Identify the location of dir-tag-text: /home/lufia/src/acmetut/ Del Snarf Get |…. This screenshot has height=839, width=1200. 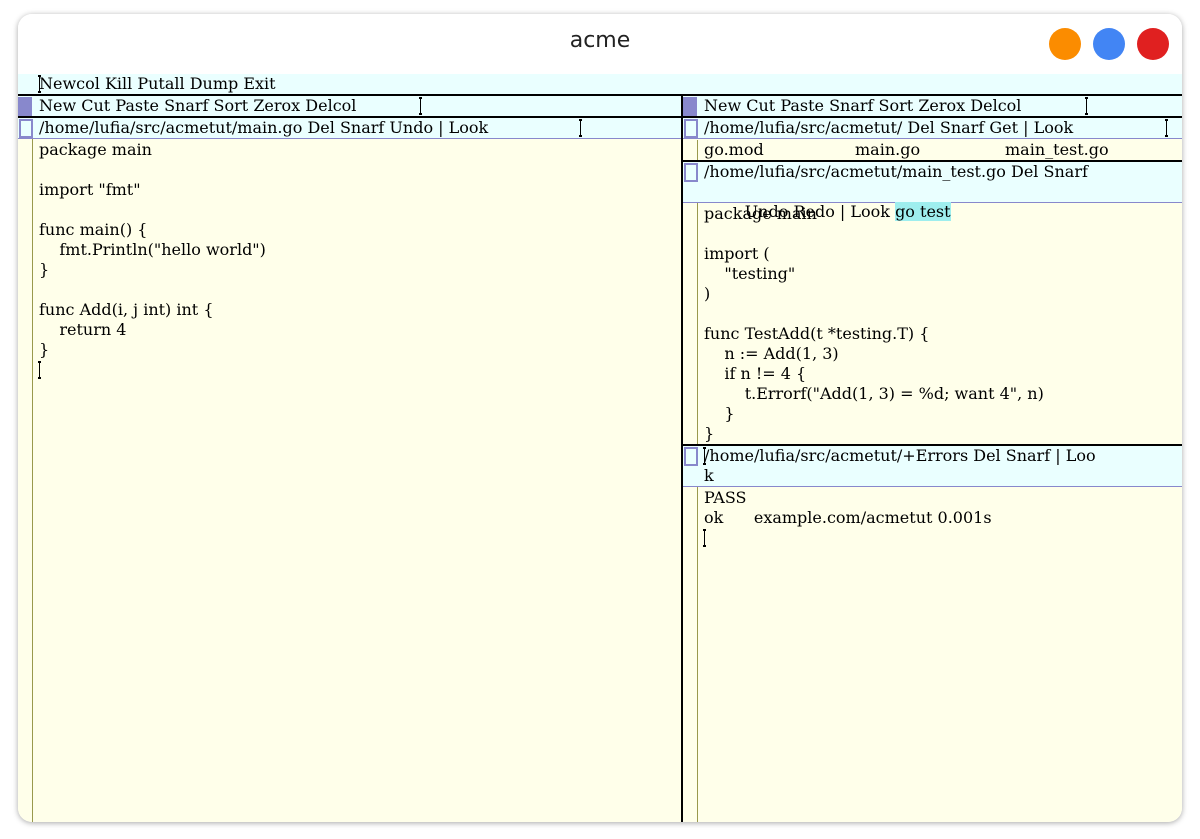
(888, 128).